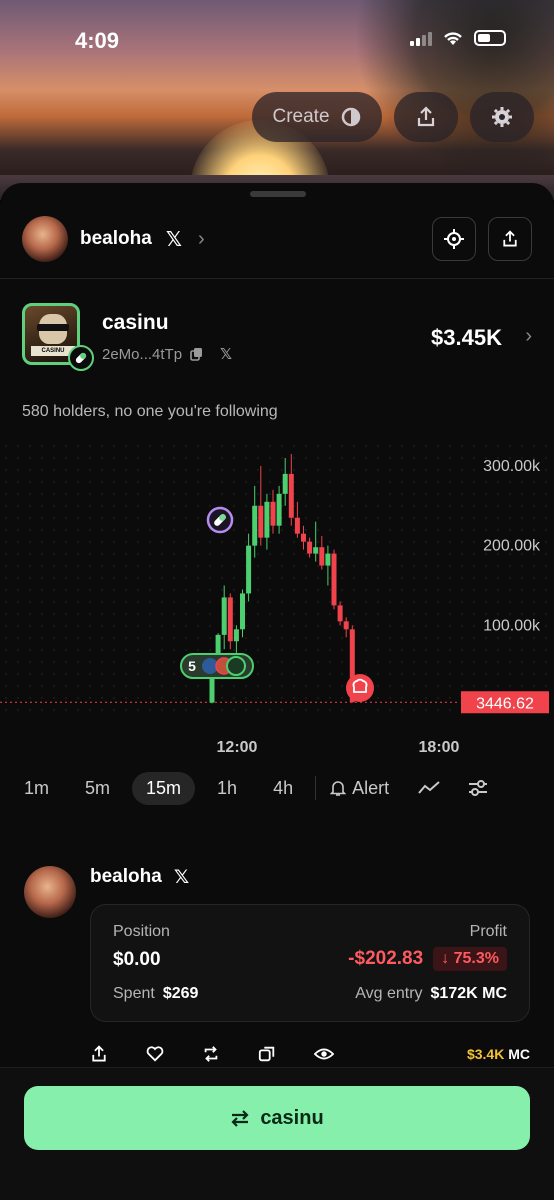 Image resolution: width=554 pixels, height=1200 pixels. I want to click on pill-icon, so click(81, 358).